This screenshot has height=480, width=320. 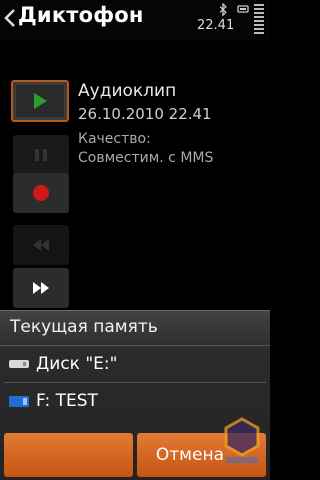 I want to click on fast-forward-icon, so click(x=41, y=288).